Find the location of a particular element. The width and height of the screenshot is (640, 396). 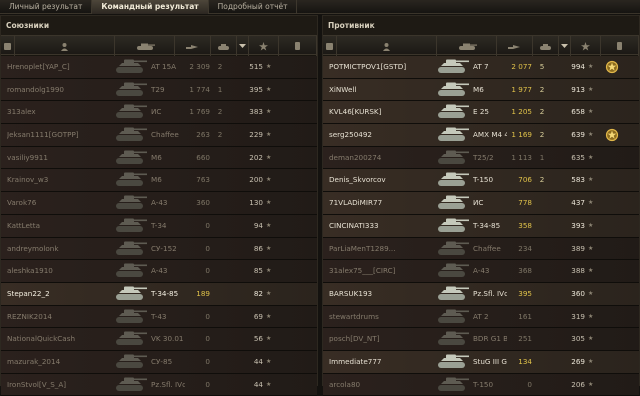

player-name: CINCINATI333 is located at coordinates (382, 226).